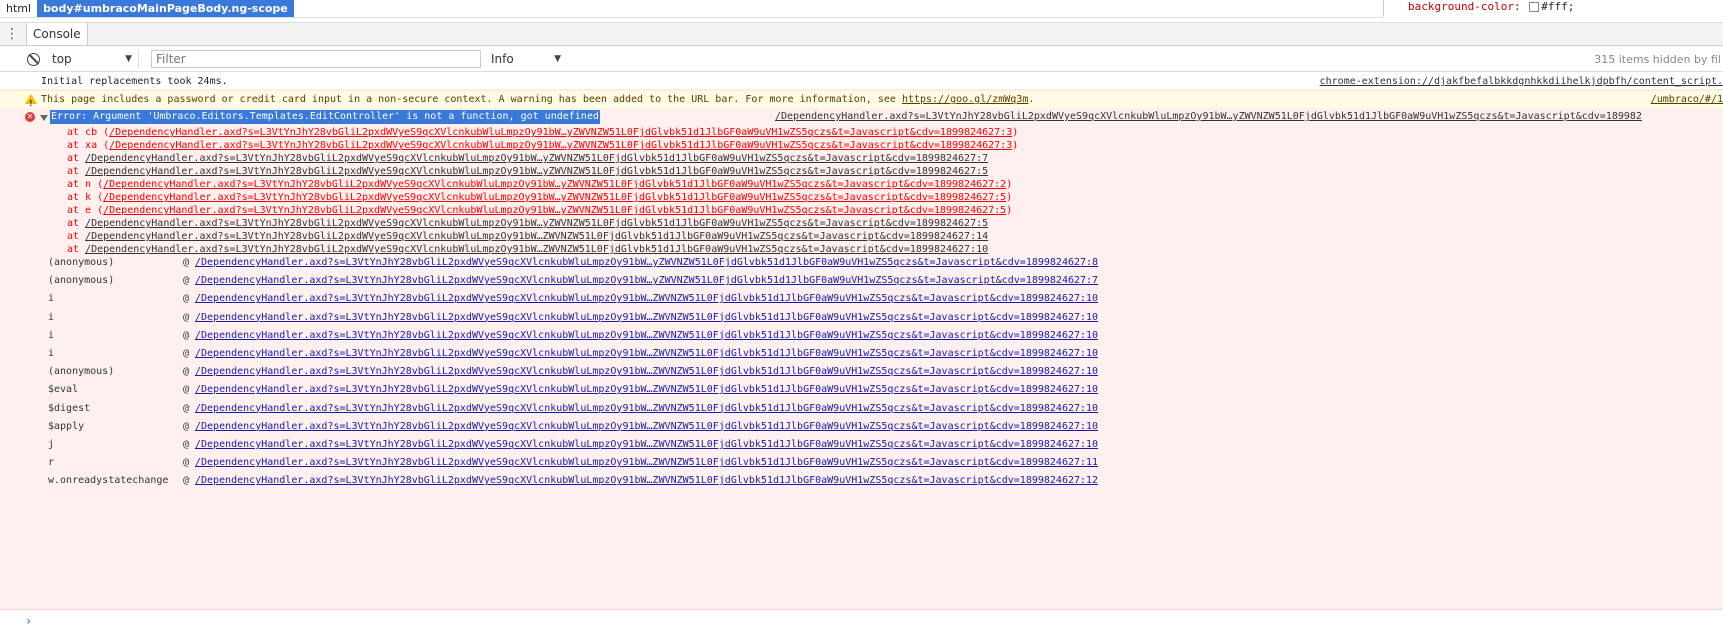 This screenshot has height=634, width=1723. What do you see at coordinates (1657, 59) in the screenshot?
I see `hidden-items-count: 315 items hidden by fil` at bounding box center [1657, 59].